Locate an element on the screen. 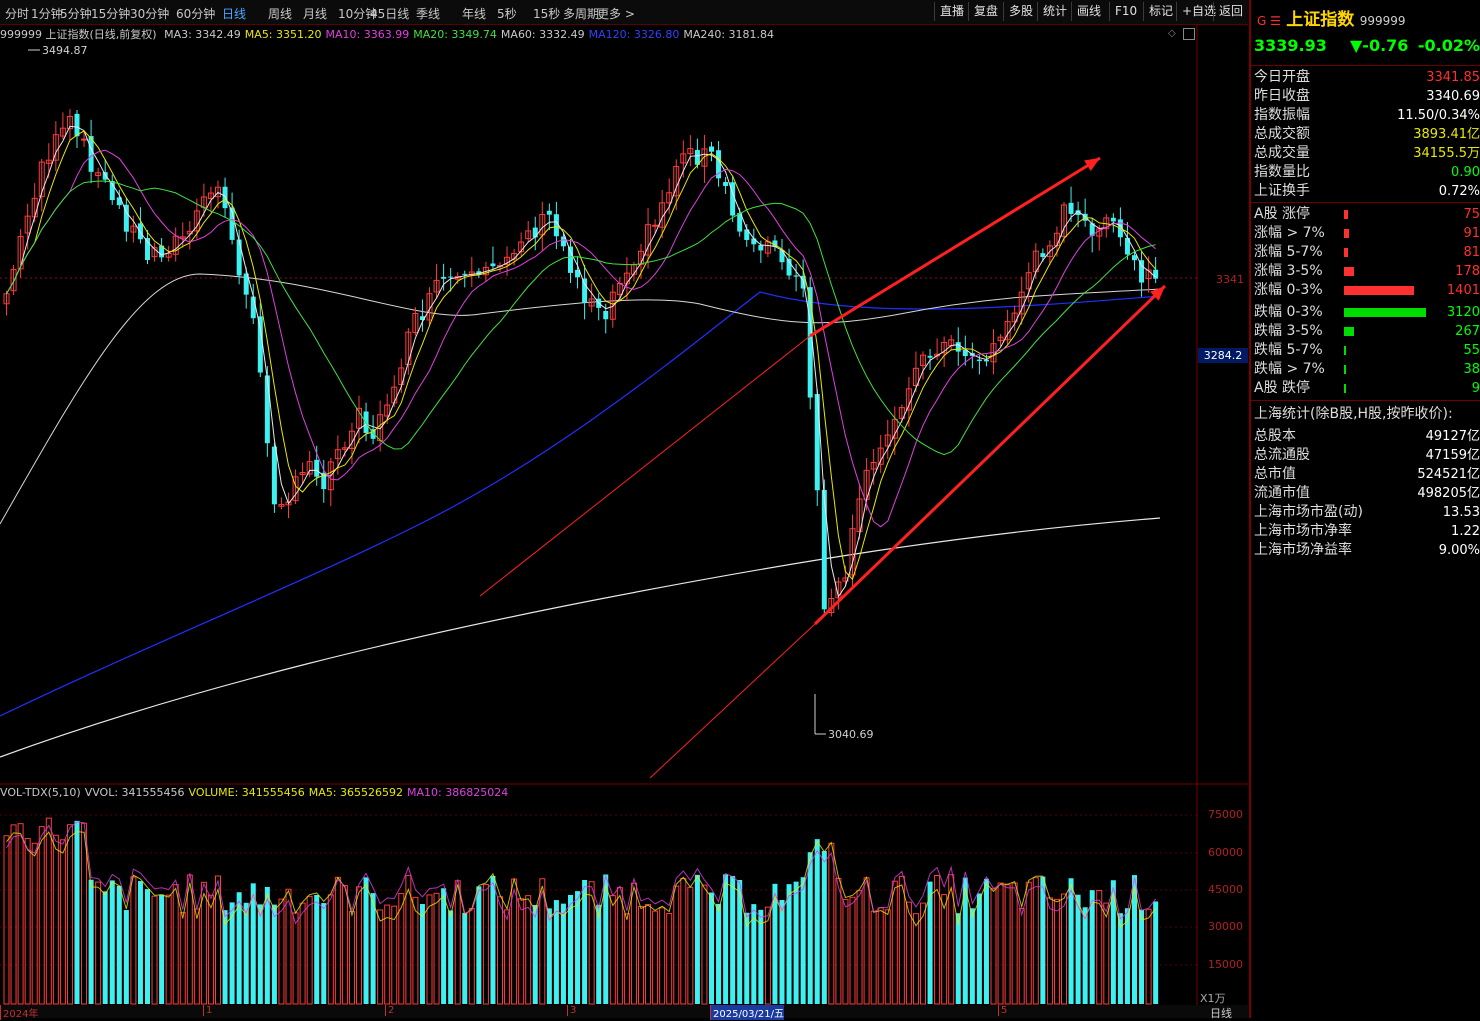 This screenshot has width=1480, height=1021. stat-row-5: 指数量比 0.90 is located at coordinates (1367, 172).